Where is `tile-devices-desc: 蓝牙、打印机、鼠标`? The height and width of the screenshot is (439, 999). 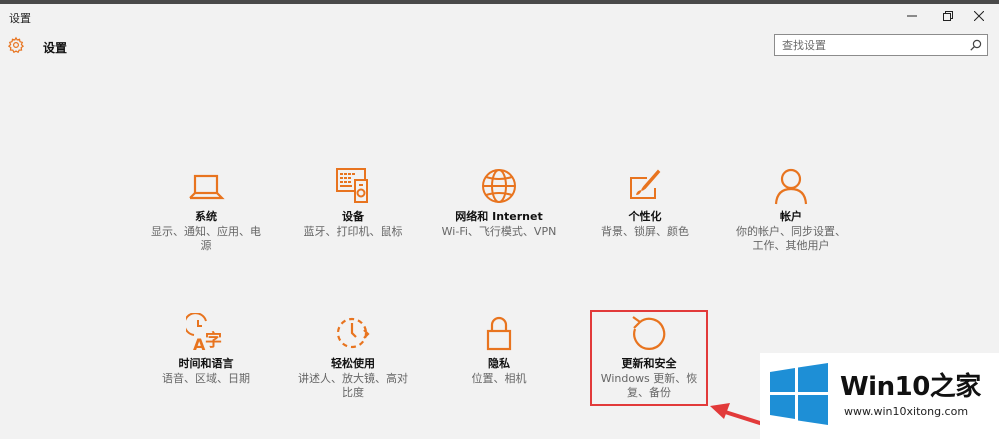 tile-devices-desc: 蓝牙、打印机、鼠标 is located at coordinates (353, 231).